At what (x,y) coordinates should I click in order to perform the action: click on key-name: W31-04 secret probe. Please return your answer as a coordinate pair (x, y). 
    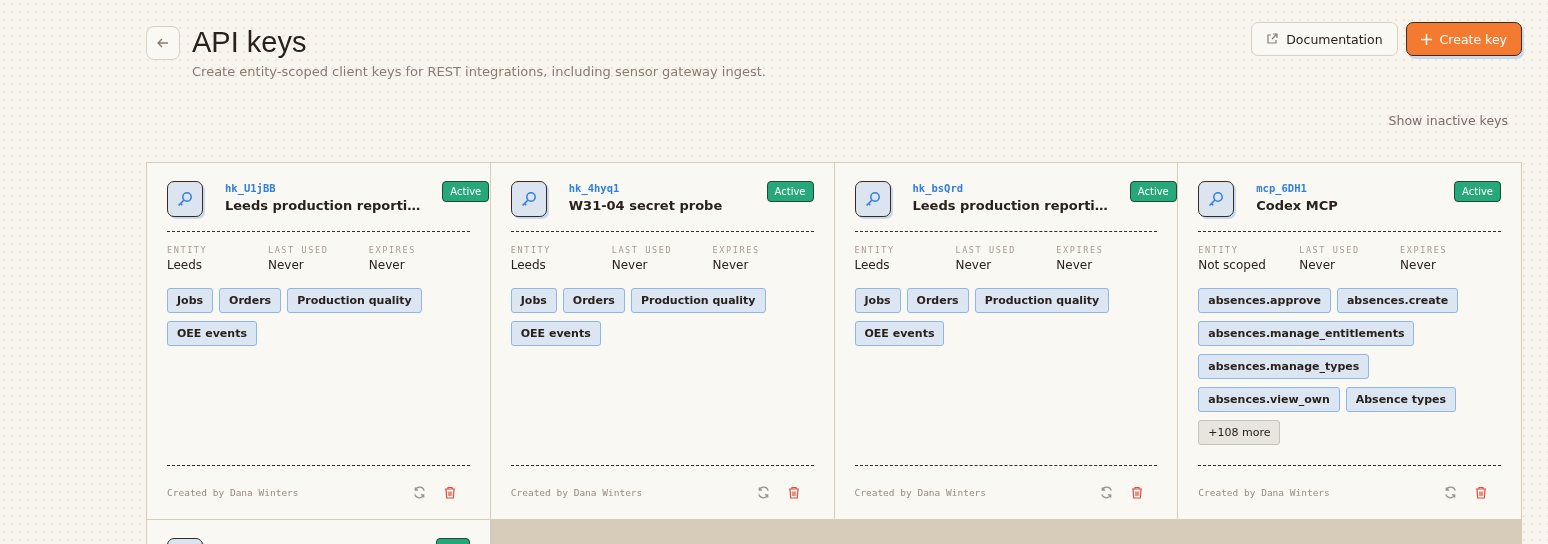
    Looking at the image, I should click on (646, 205).